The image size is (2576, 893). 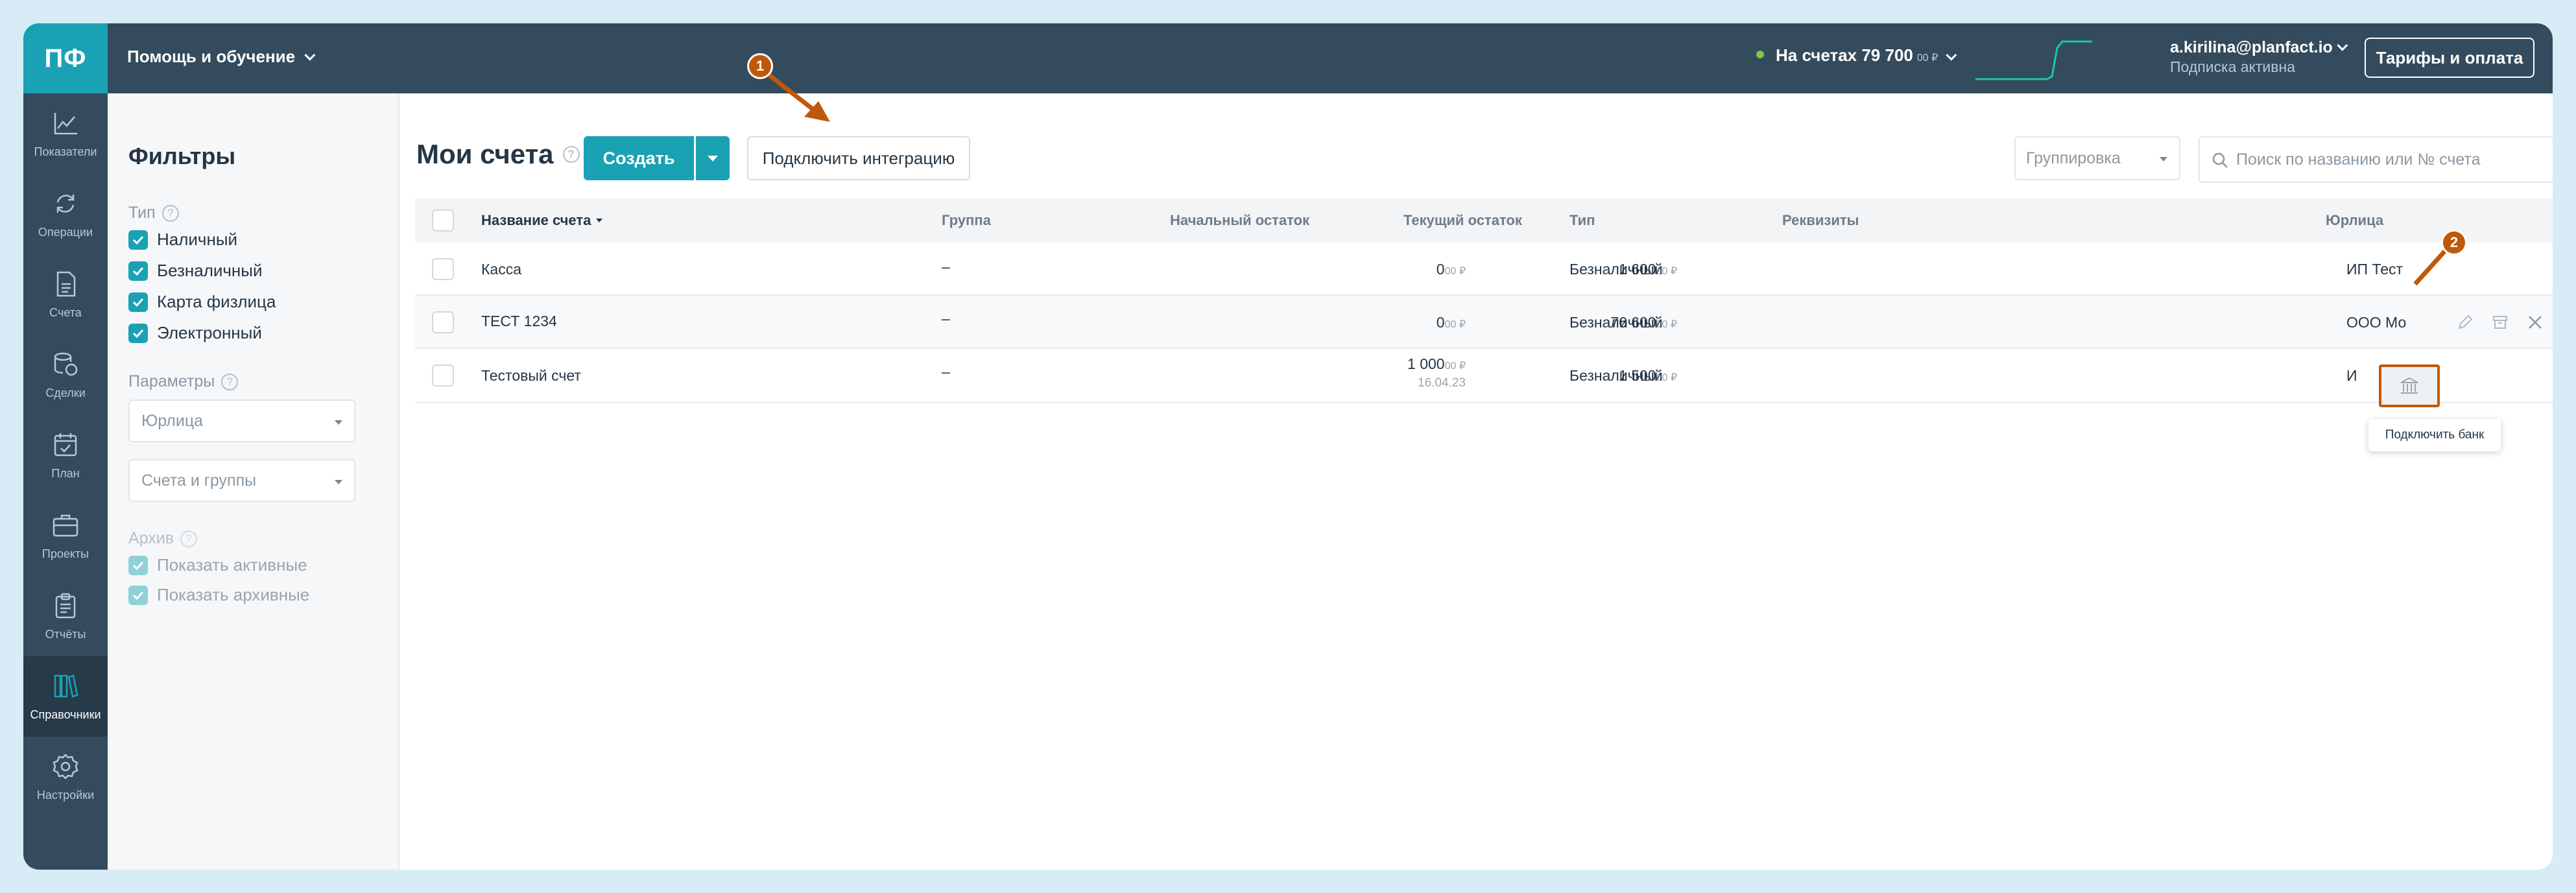 I want to click on column-header-group: Группа, so click(x=966, y=221).